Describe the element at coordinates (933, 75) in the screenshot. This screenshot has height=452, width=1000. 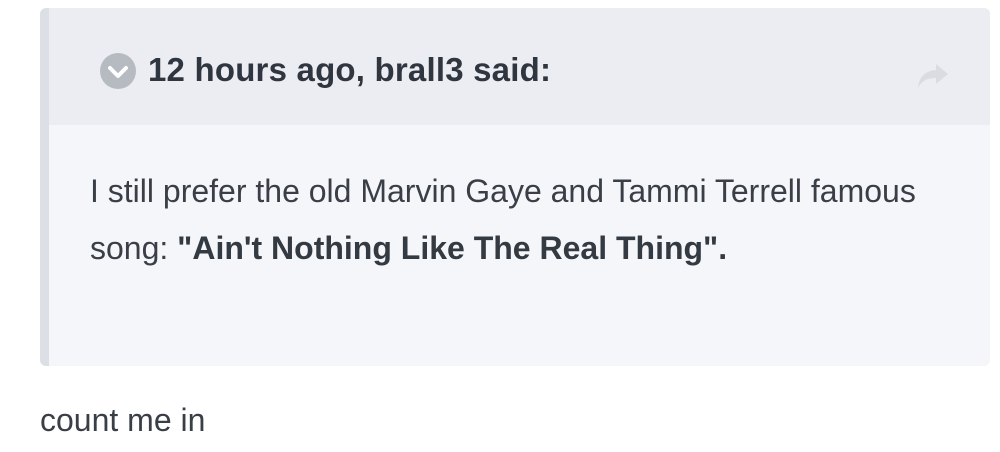
I see `share-arrow-icon` at that location.